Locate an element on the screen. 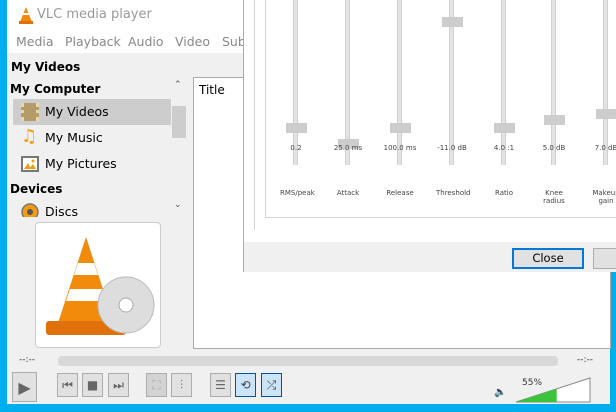 The width and height of the screenshot is (616, 412). shuffle-icon: ⤮ is located at coordinates (271, 384).